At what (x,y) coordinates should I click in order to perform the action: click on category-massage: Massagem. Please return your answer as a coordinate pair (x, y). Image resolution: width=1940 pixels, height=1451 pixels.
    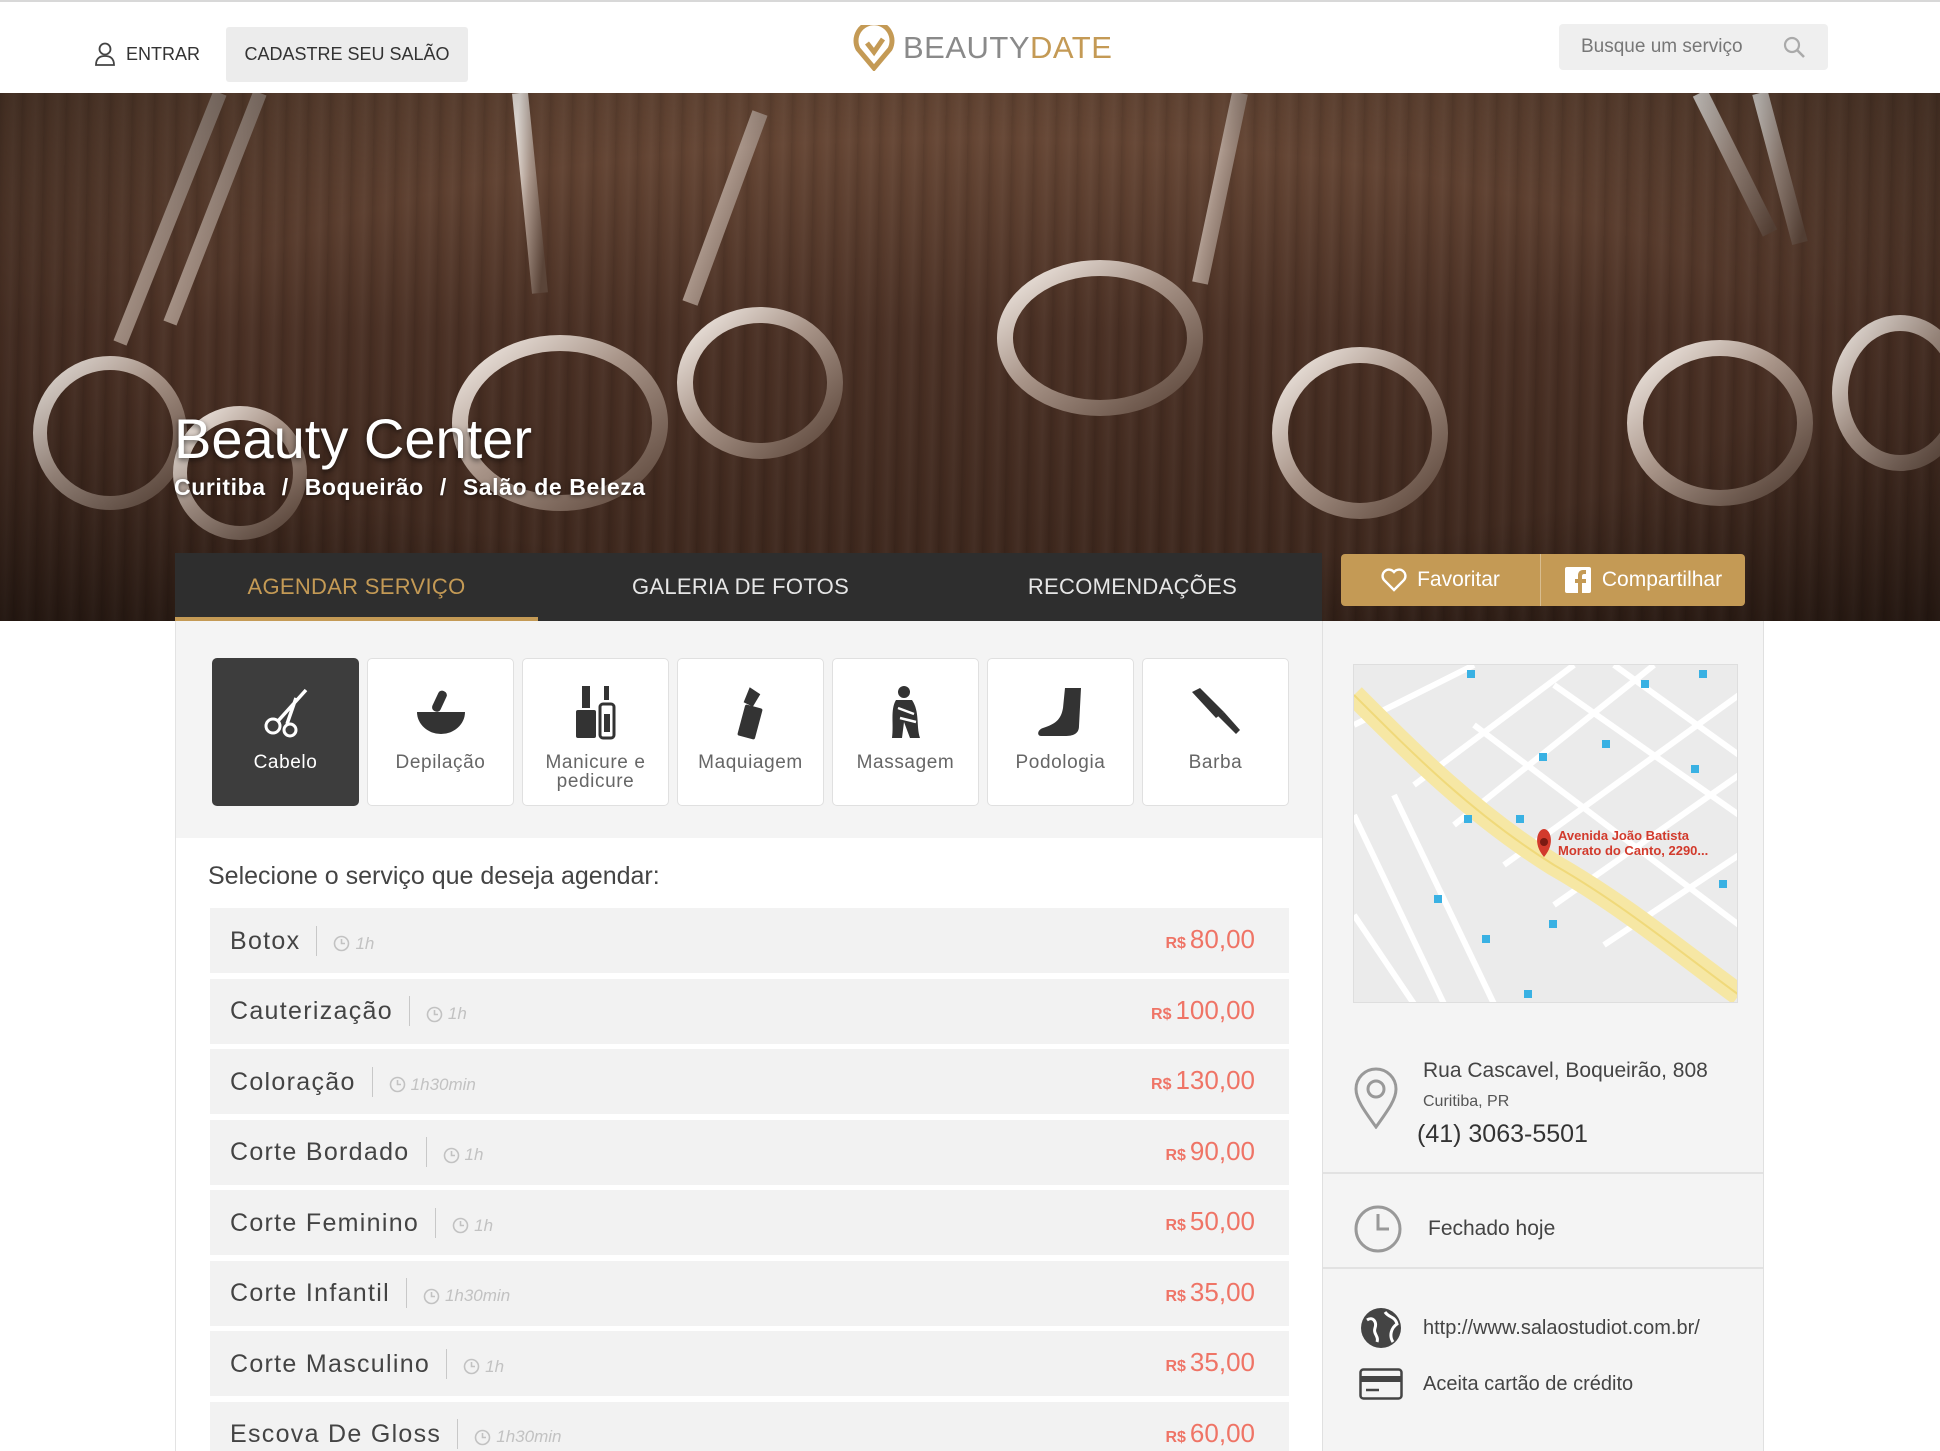
    Looking at the image, I should click on (905, 732).